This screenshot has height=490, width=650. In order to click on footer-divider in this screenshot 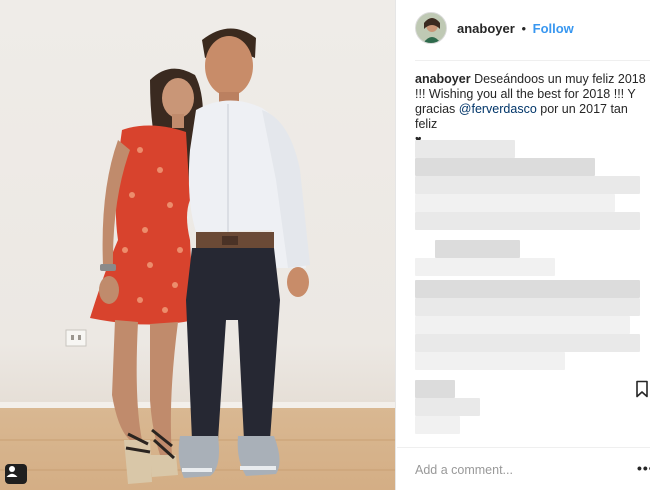, I will do `click(523, 447)`.